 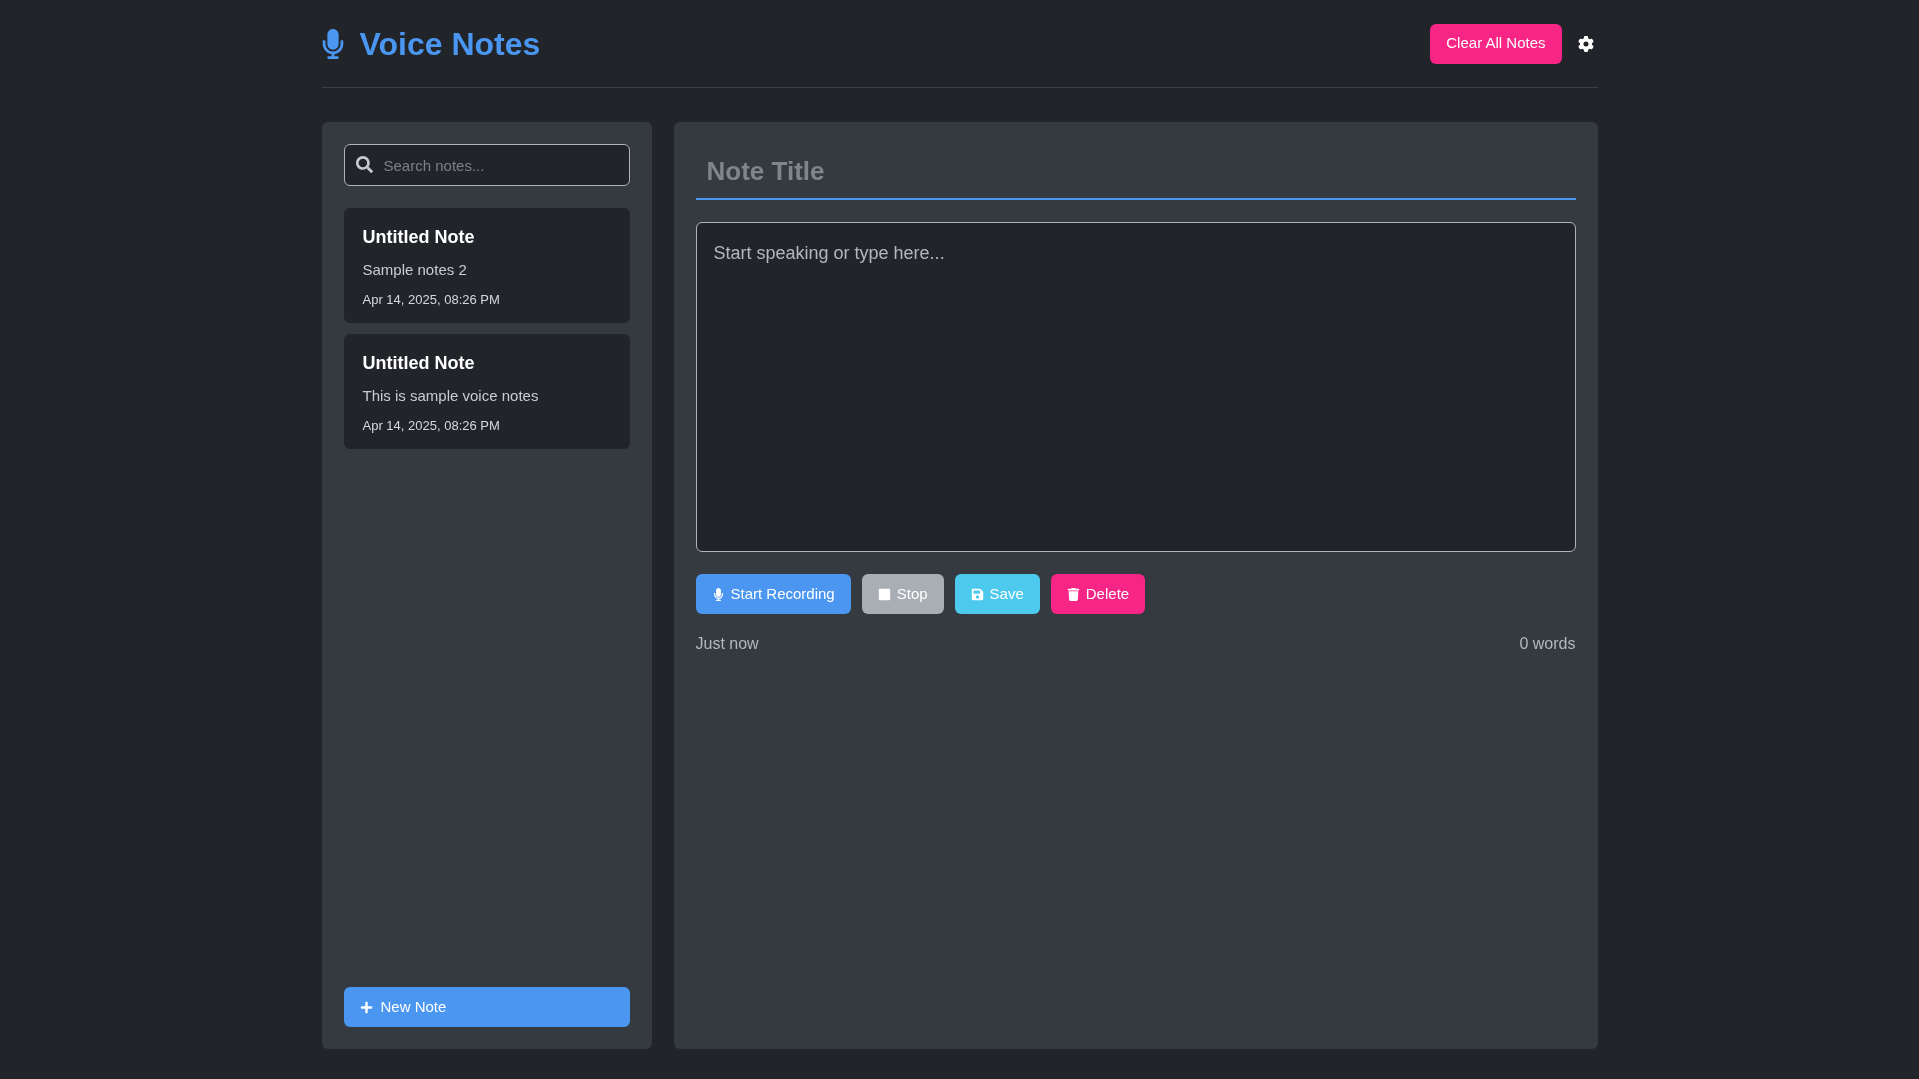 I want to click on new-note-button: New Note, so click(x=486, y=1007).